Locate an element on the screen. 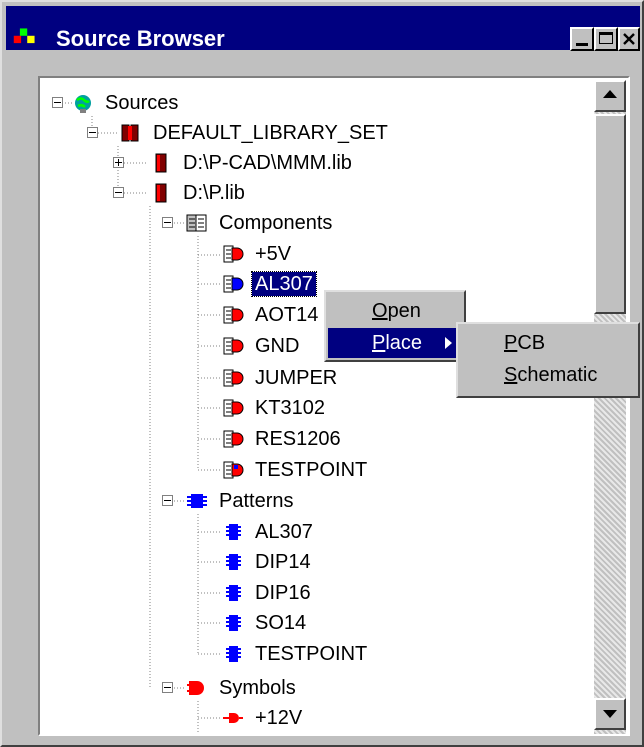  submenu-item-pcb: PCB is located at coordinates (548, 343).